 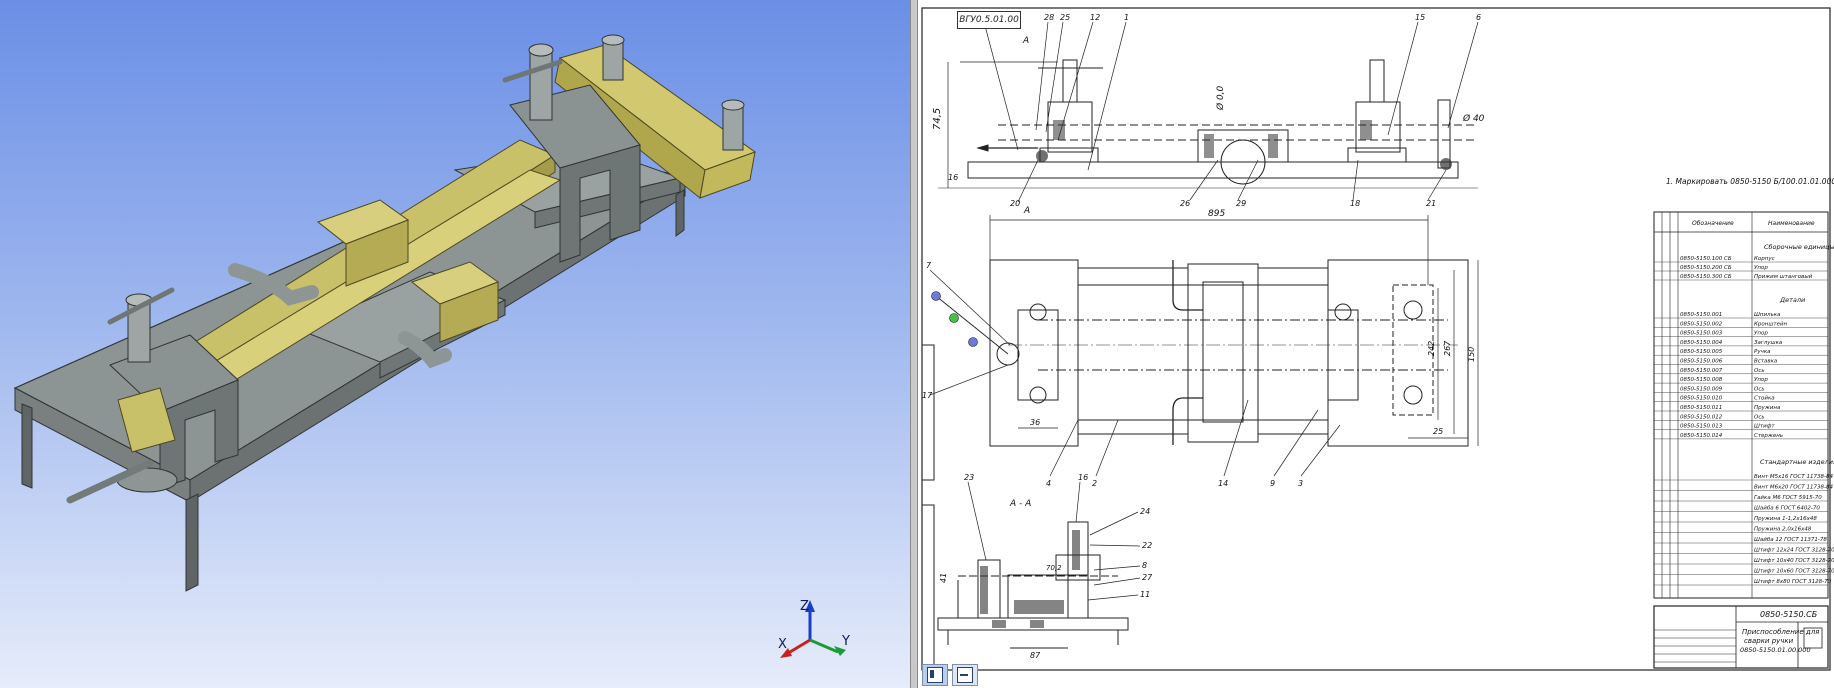 I want to click on spec-assembly-name: Прижим штанговый, so click(x=1783, y=277).